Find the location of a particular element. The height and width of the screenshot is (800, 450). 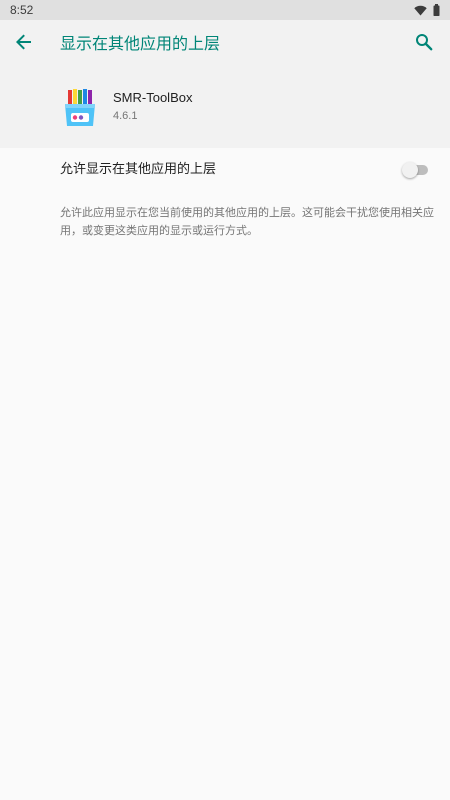

app-header: SMR-ToolBox 4.6.1 is located at coordinates (225, 108).